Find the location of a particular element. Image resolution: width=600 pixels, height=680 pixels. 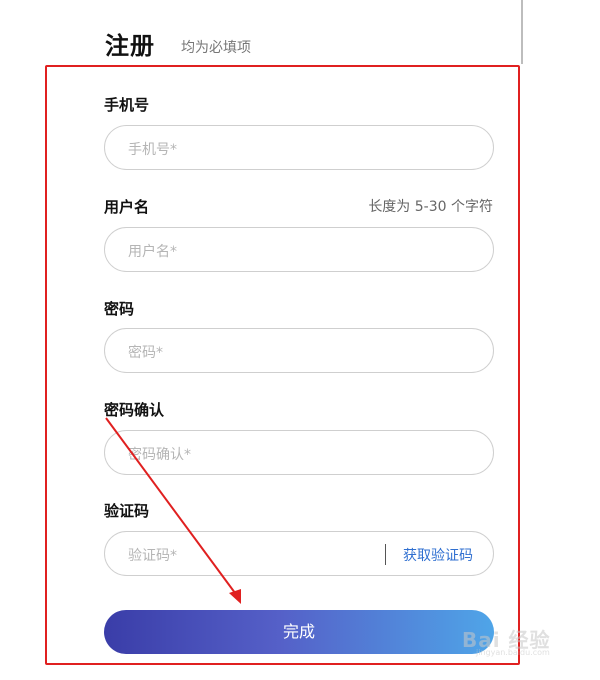

phone-input: 手机号* is located at coordinates (299, 147).